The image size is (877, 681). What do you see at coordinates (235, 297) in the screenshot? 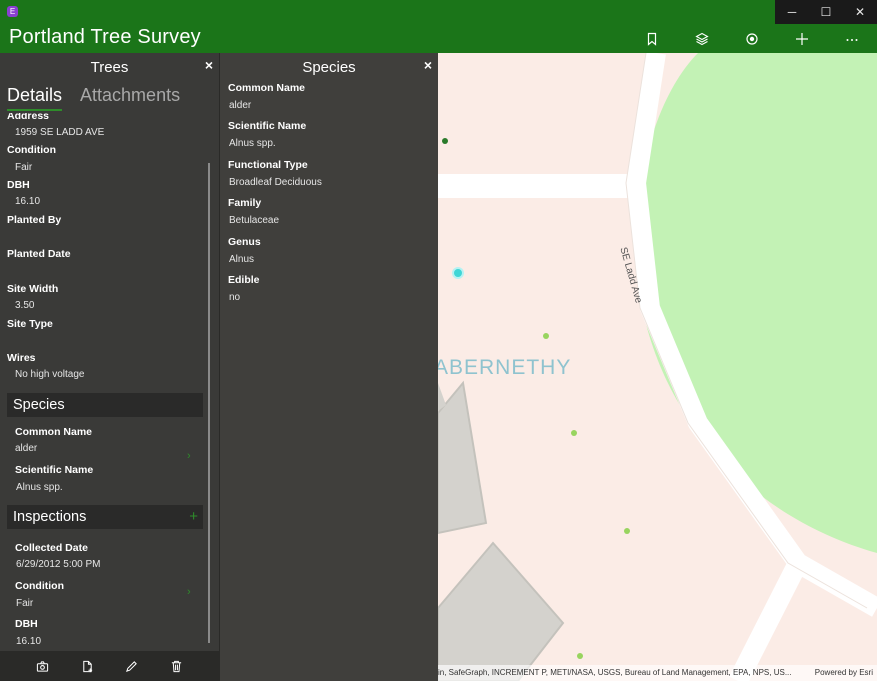
I see `sp-value-edible: no` at bounding box center [235, 297].